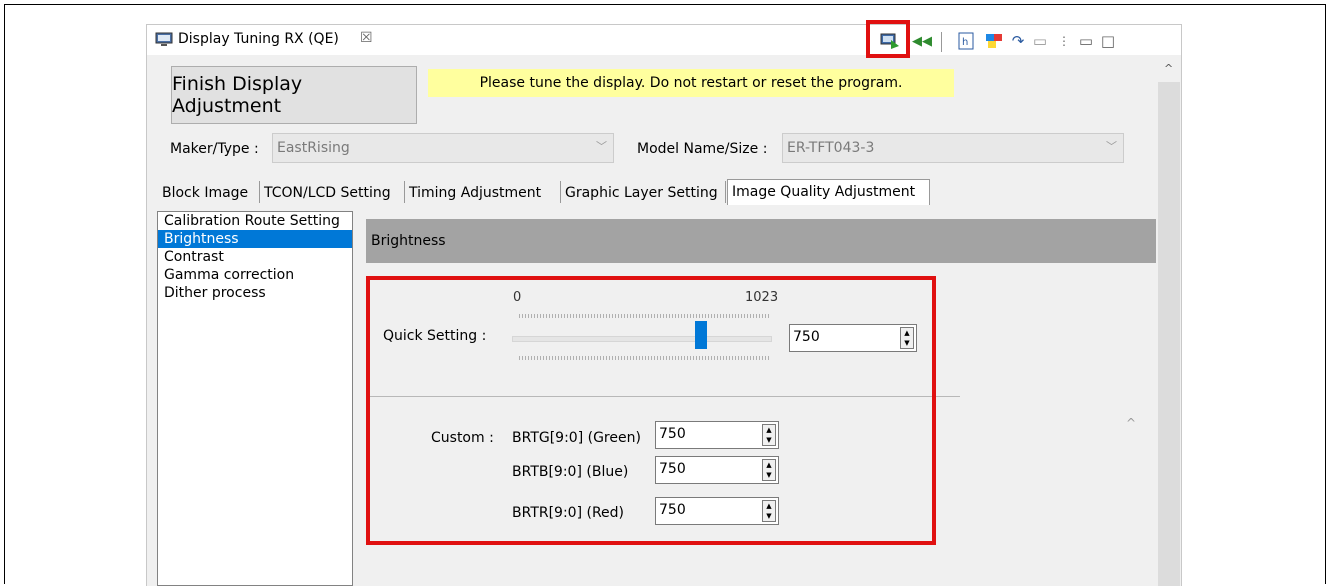  What do you see at coordinates (255, 257) in the screenshot?
I see `list-item-contrast: Contrast` at bounding box center [255, 257].